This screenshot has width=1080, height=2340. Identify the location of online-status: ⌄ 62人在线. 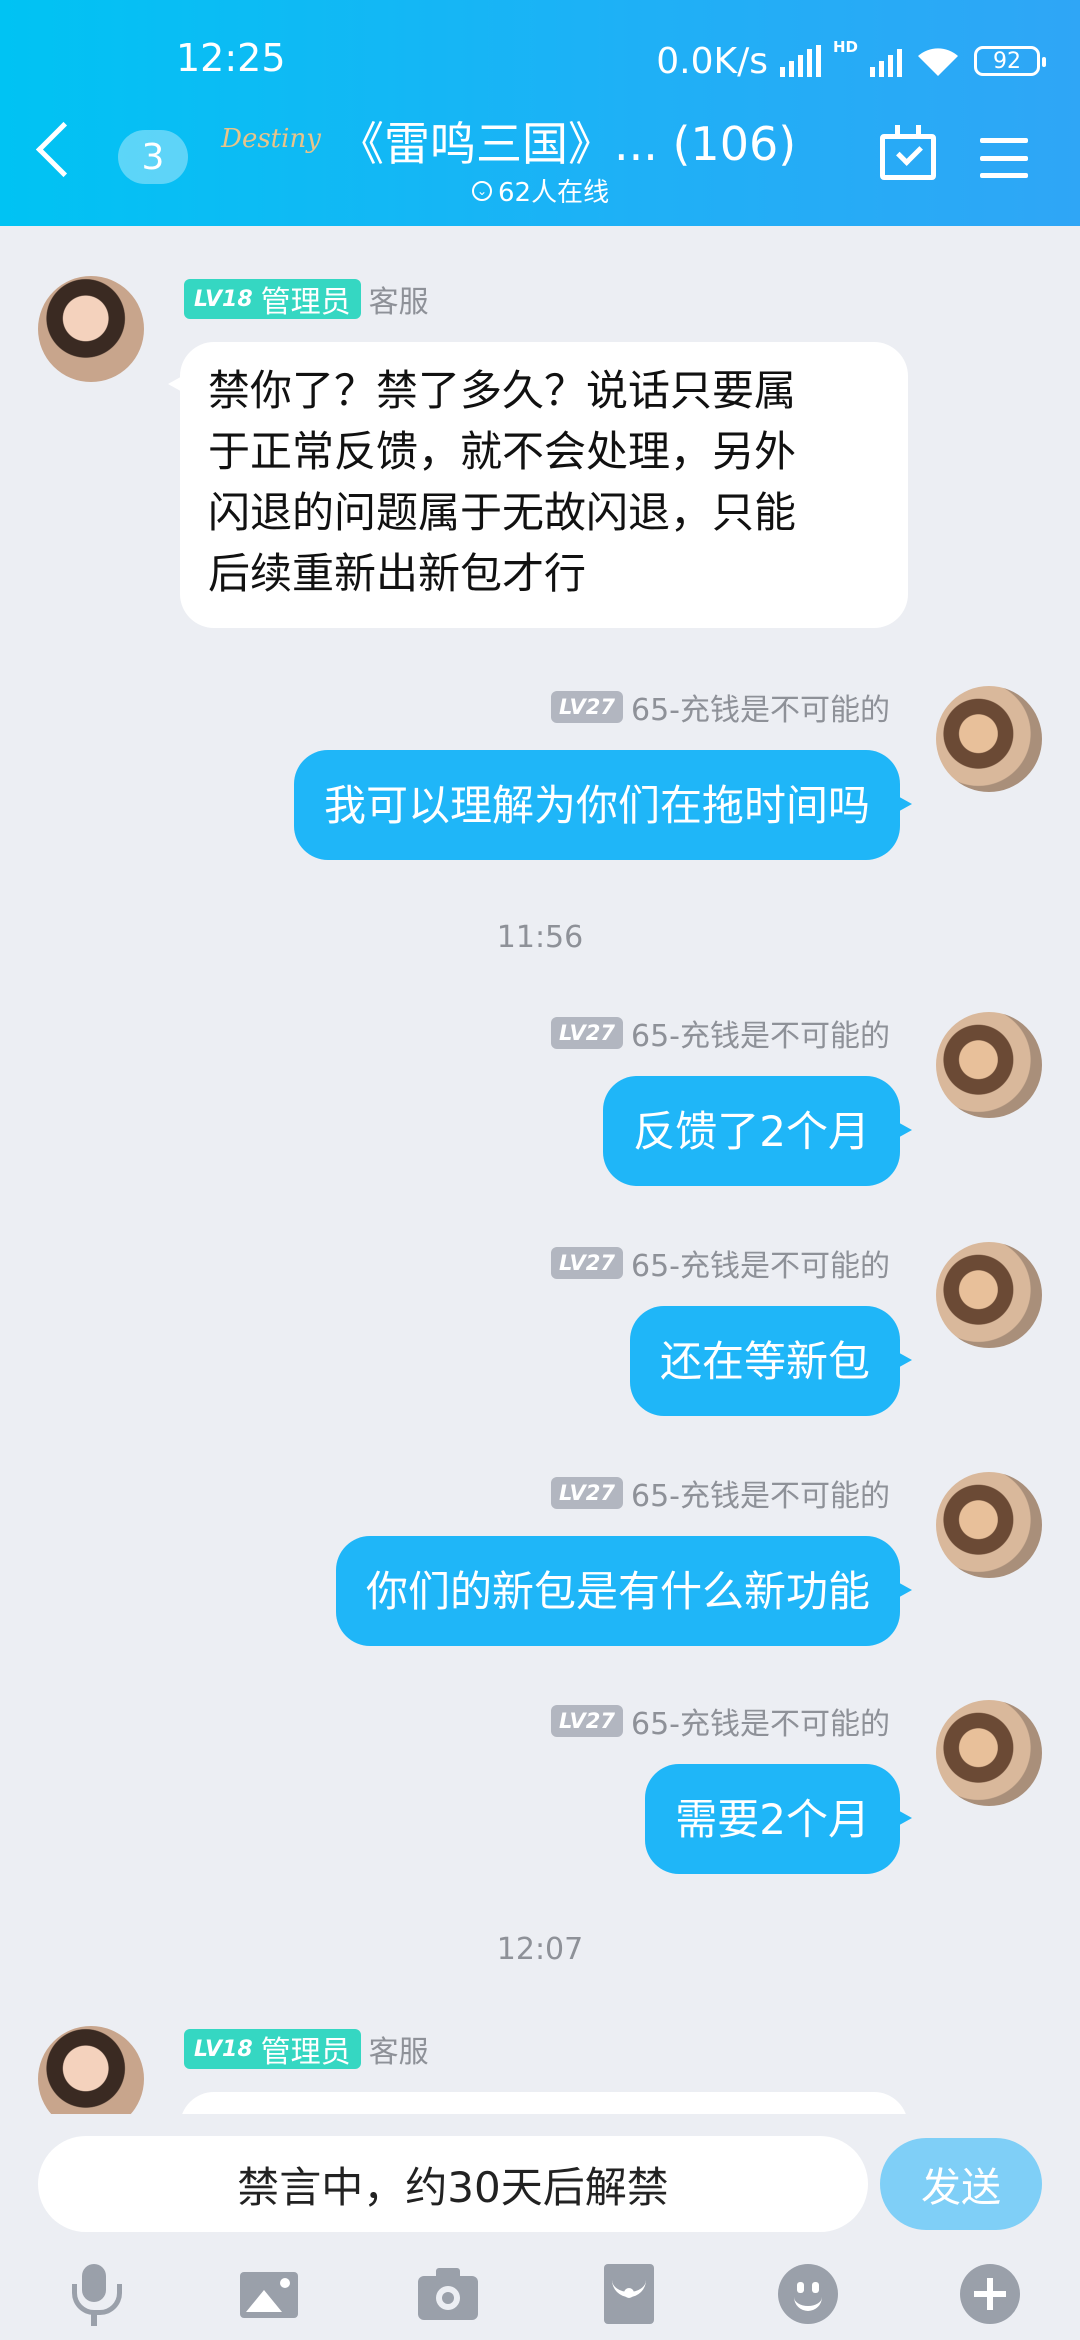
(540, 190).